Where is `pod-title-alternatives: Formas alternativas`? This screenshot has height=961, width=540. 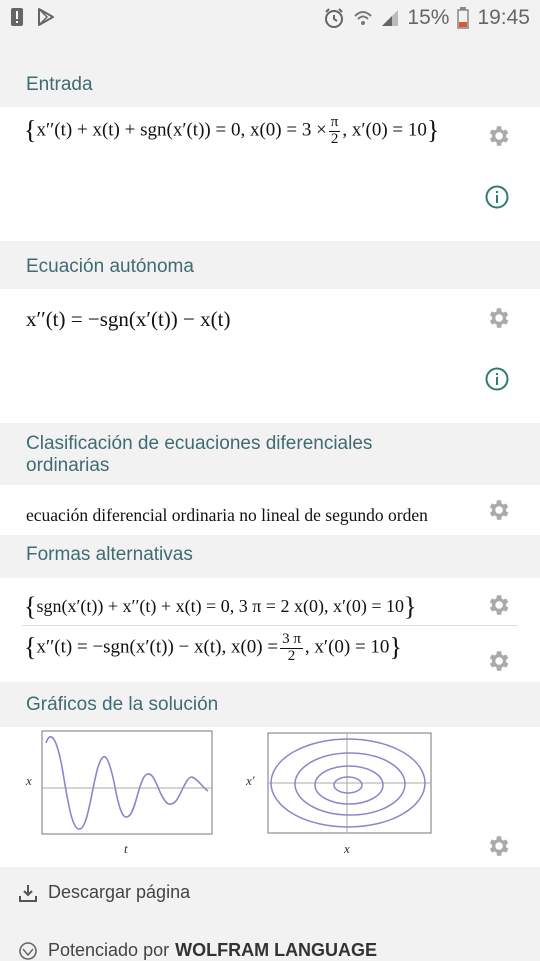 pod-title-alternatives: Formas alternativas is located at coordinates (109, 554).